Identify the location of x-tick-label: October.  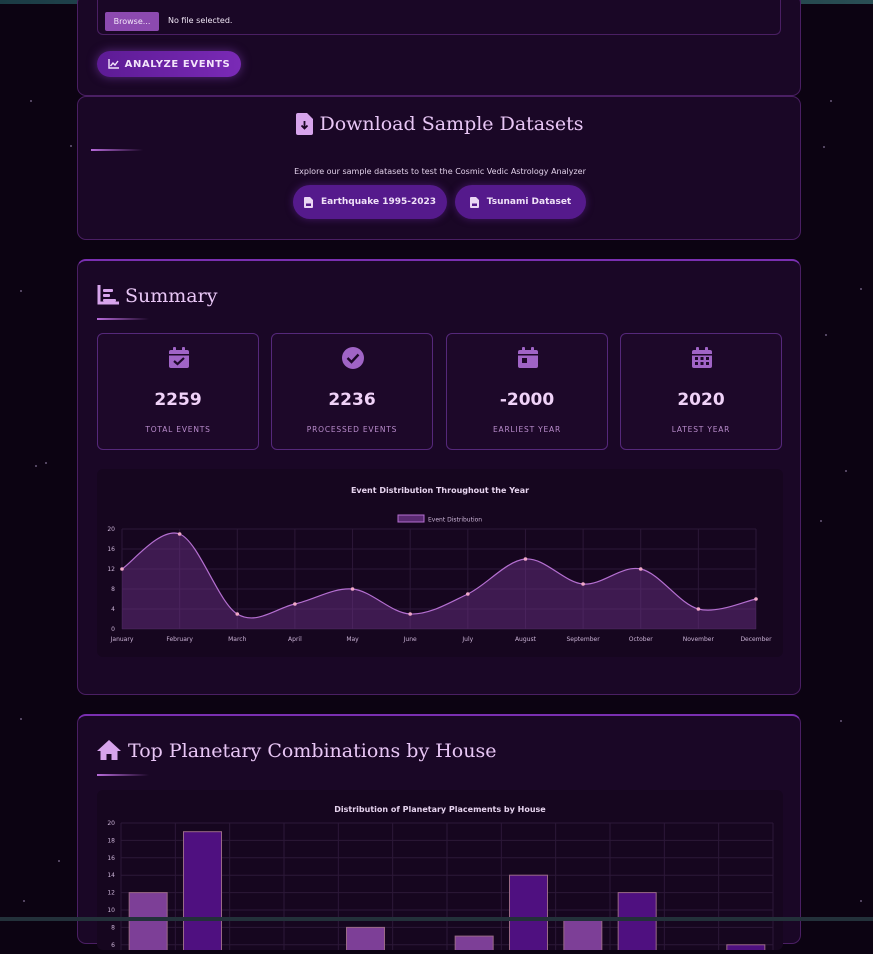
(641, 639).